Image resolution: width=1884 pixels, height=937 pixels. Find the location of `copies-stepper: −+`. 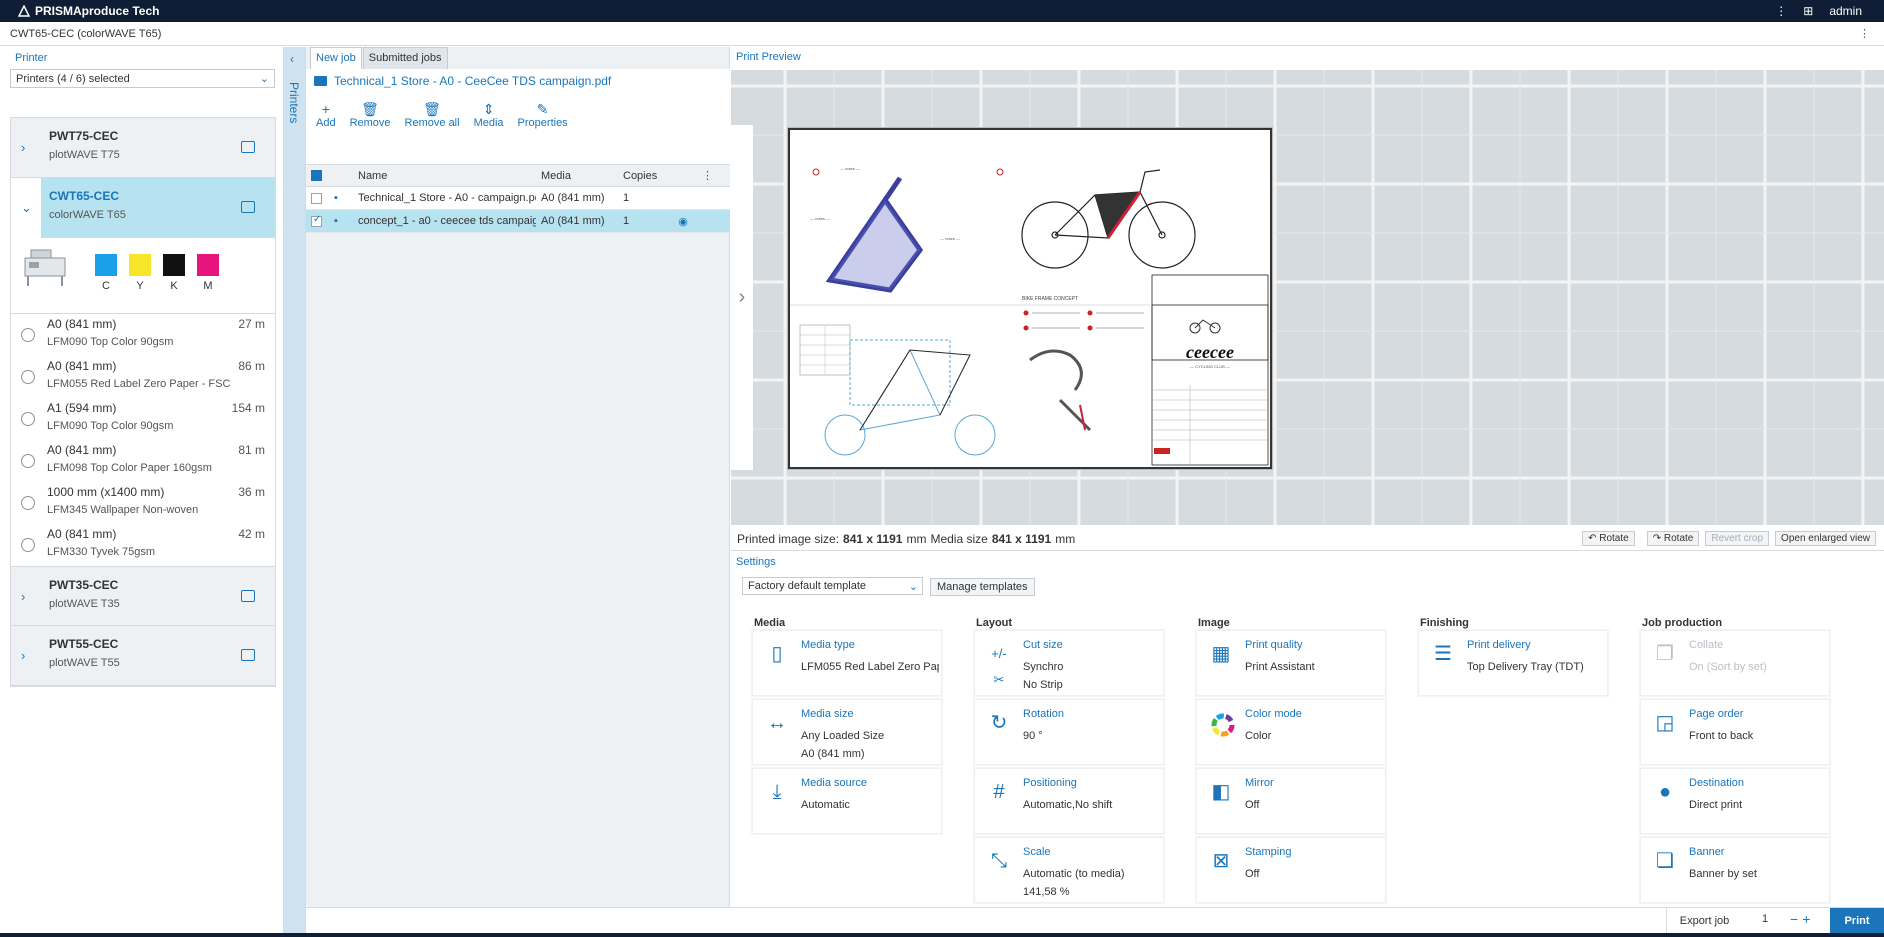

copies-stepper: −+ is located at coordinates (1802, 919).